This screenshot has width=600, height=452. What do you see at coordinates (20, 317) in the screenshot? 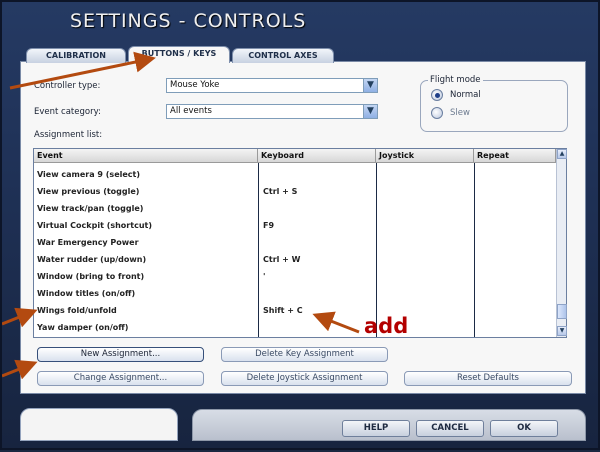
I see `arrow-to-wings-row` at bounding box center [20, 317].